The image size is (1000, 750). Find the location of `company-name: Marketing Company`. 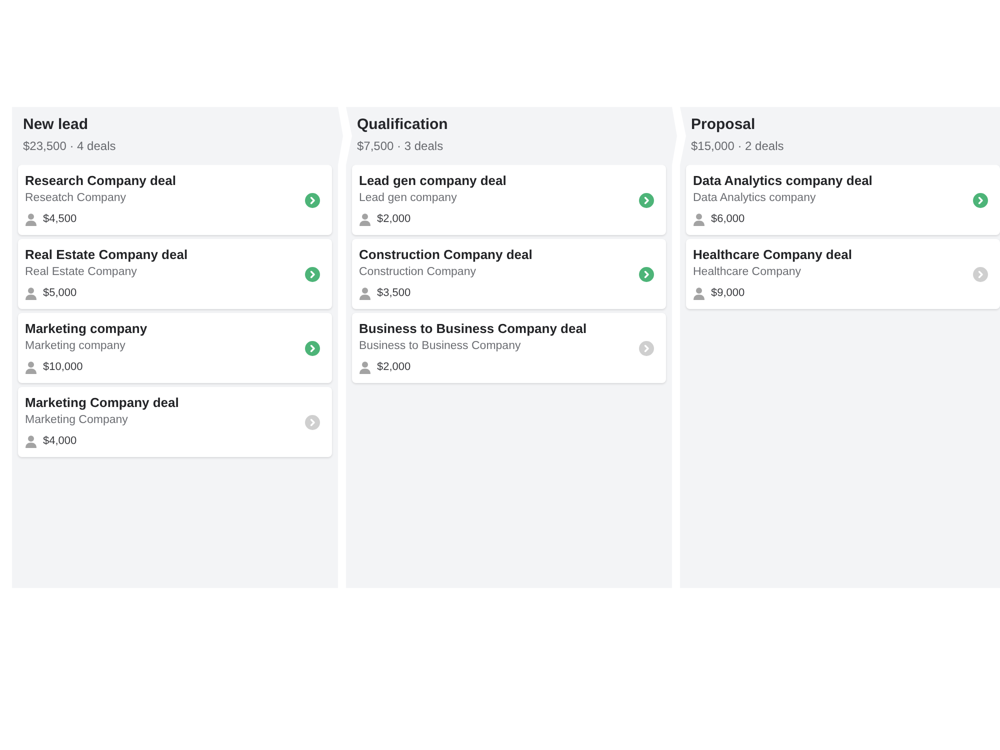

company-name: Marketing Company is located at coordinates (77, 420).